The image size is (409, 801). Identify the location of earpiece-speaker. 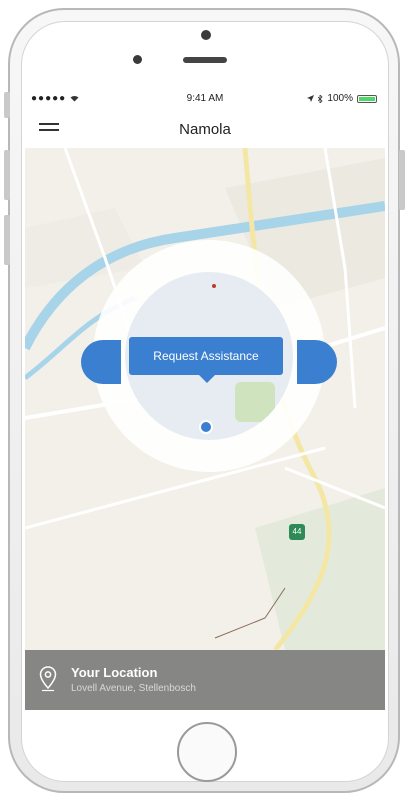
(205, 60).